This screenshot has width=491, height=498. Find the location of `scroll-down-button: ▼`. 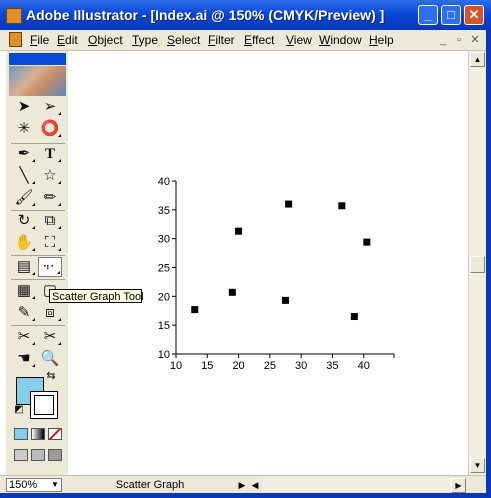

scroll-down-button: ▼ is located at coordinates (477, 465).